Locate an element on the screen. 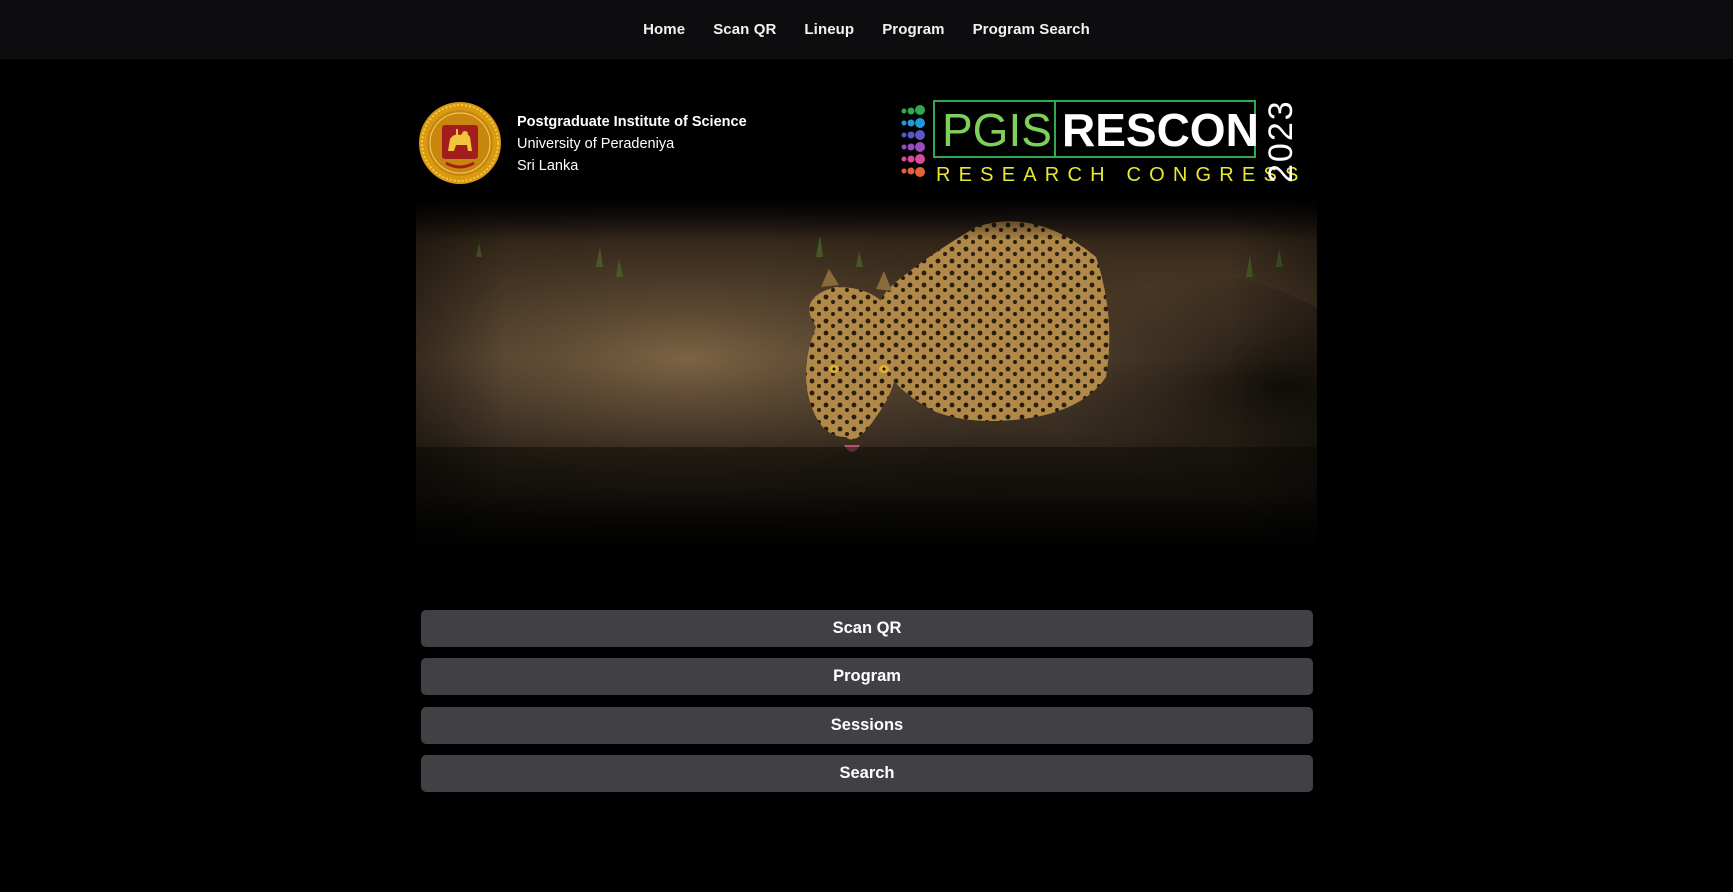  nav-program-search: Program Search is located at coordinates (1031, 29).